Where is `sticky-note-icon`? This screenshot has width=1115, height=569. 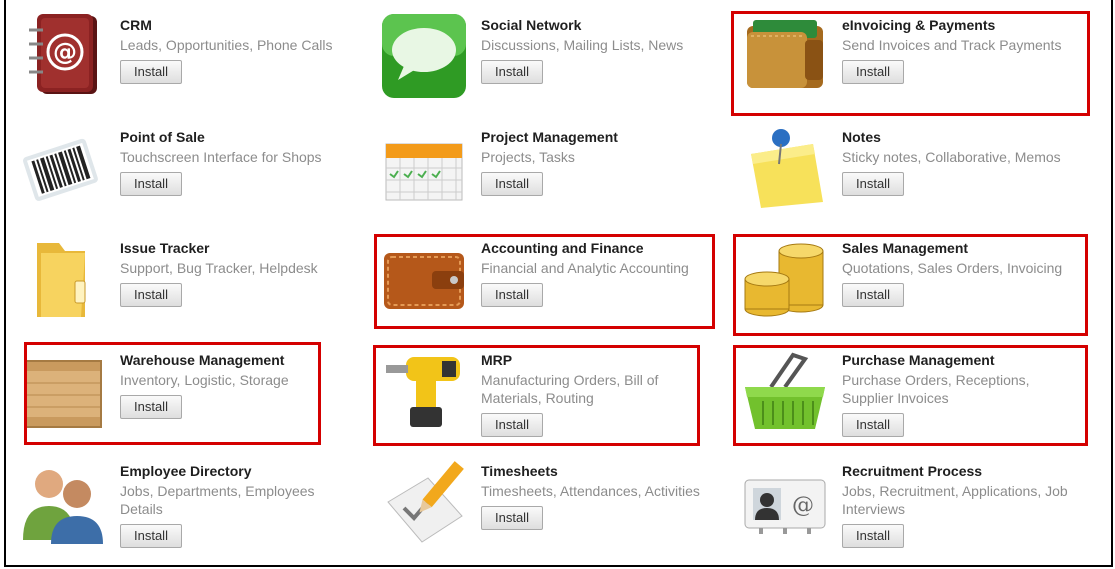 sticky-note-icon is located at coordinates (785, 168).